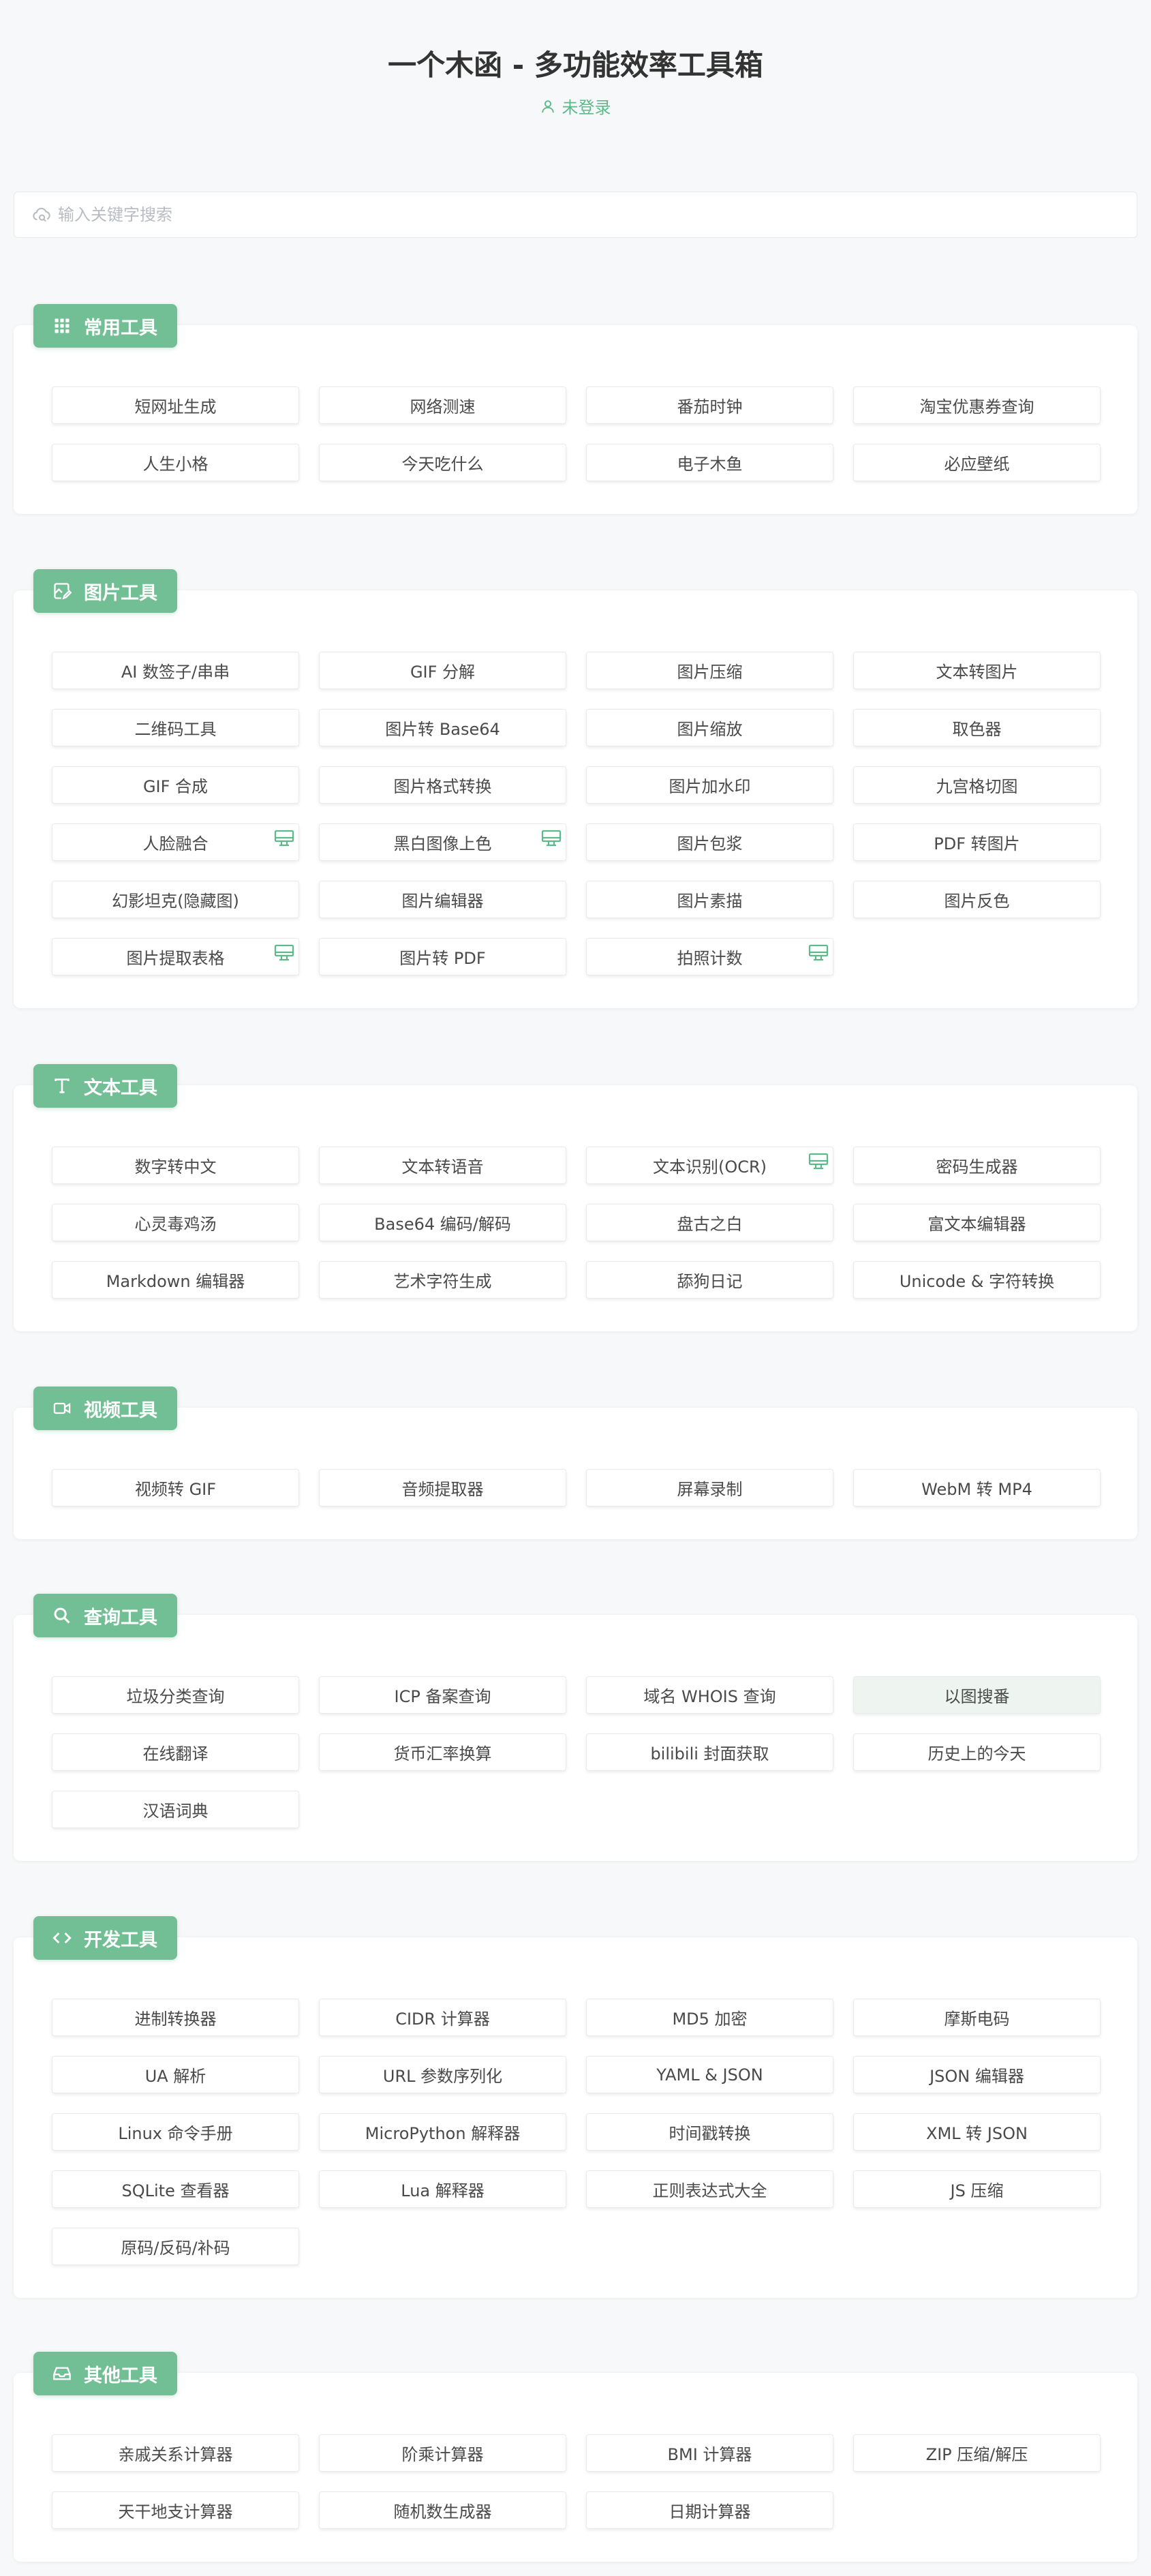 This screenshot has width=1151, height=2576. Describe the element at coordinates (977, 2453) in the screenshot. I see `tool-button: ZIP 压缩/解压` at that location.